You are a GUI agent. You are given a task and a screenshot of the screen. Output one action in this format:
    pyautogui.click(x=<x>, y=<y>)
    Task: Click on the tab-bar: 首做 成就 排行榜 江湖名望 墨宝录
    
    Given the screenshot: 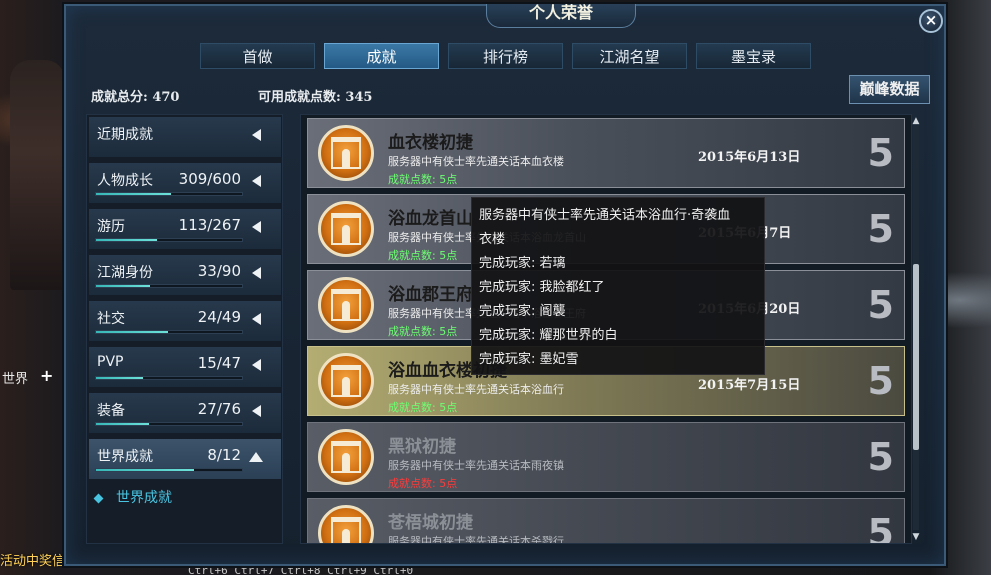 What is the action you would take?
    pyautogui.click(x=505, y=56)
    